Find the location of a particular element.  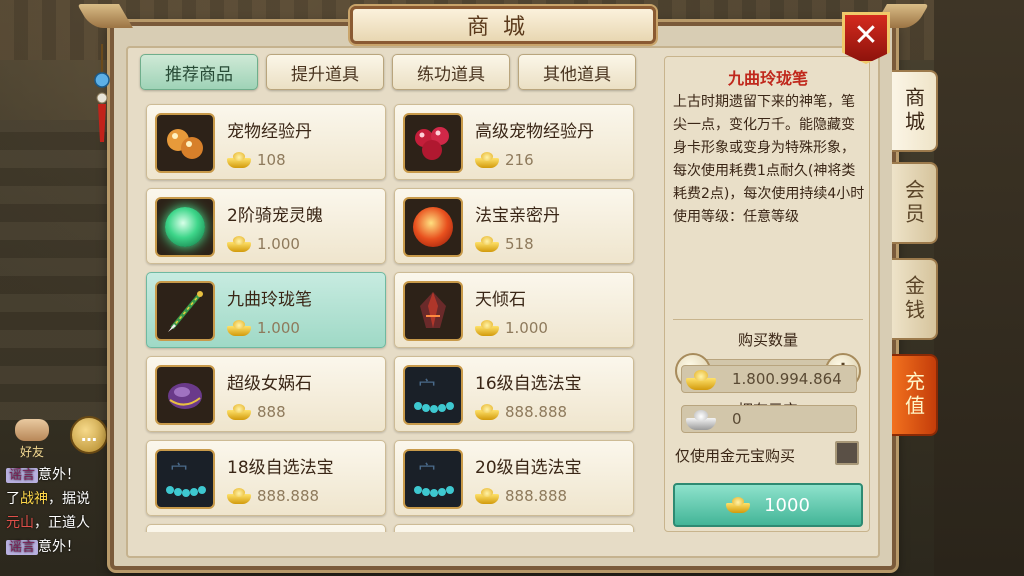

close-icon: ✕ is located at coordinates (866, 35).